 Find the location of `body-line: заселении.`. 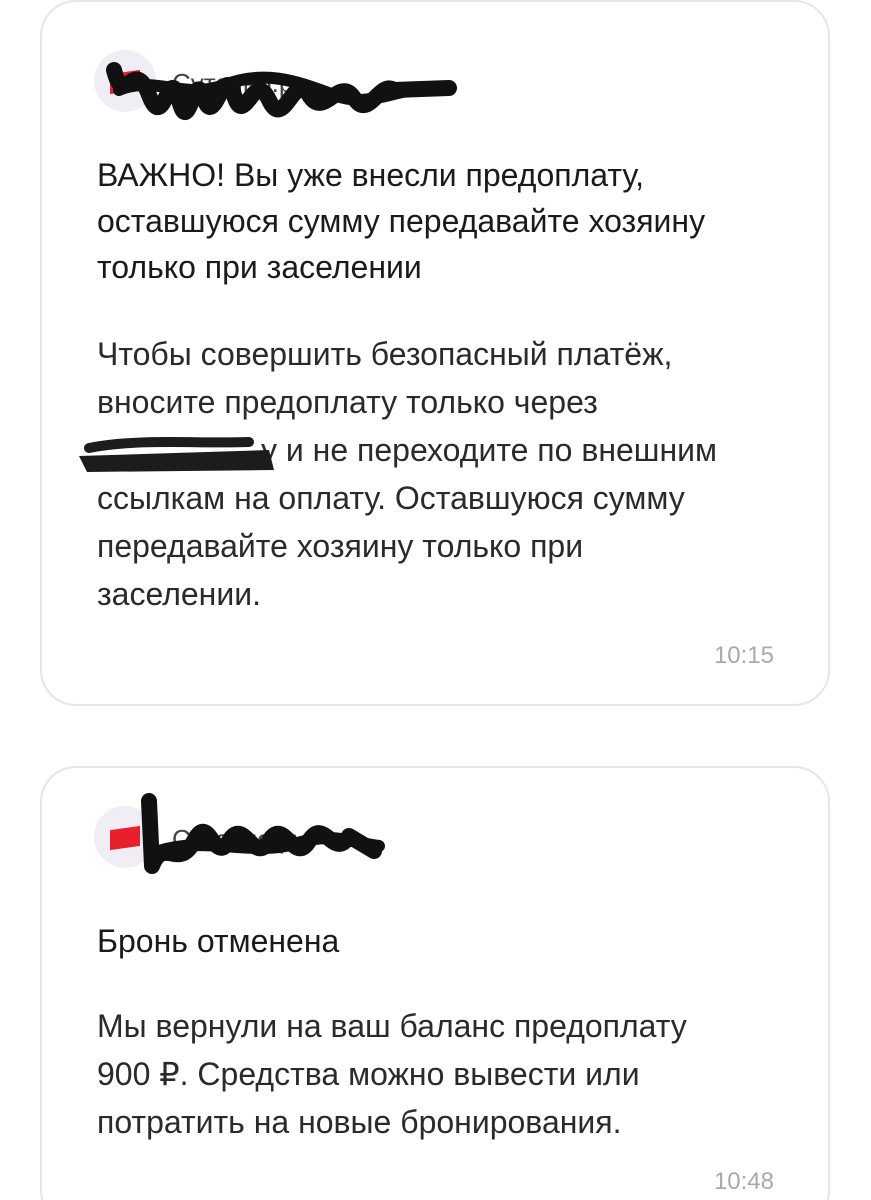

body-line: заселении. is located at coordinates (179, 594).